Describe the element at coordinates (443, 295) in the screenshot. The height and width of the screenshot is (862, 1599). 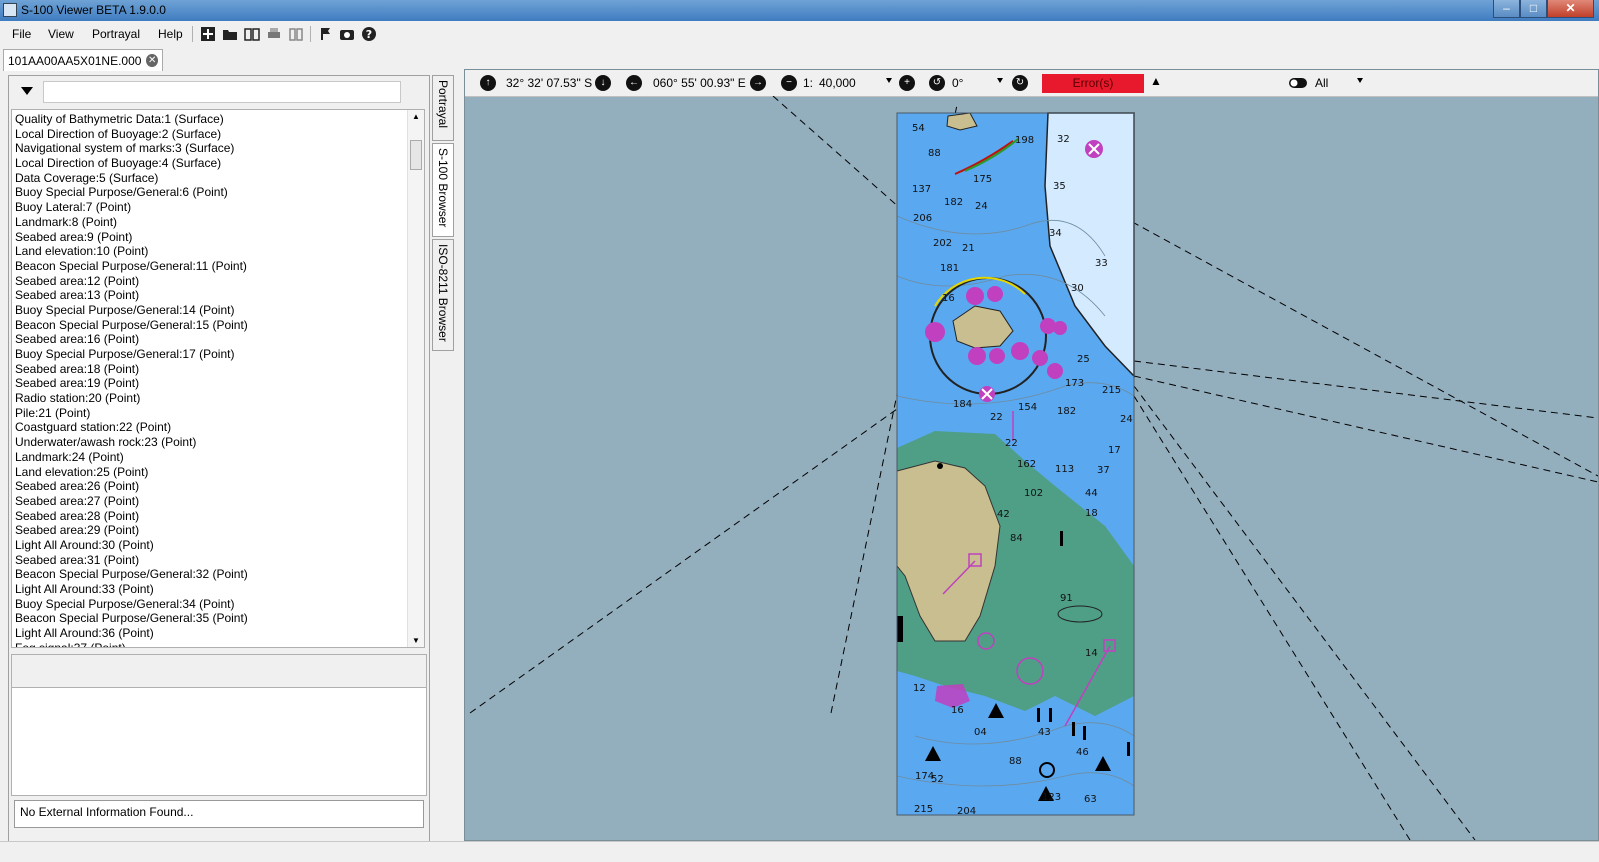
I see `tab-iso8211-browser: ISO-8211 Browser` at that location.